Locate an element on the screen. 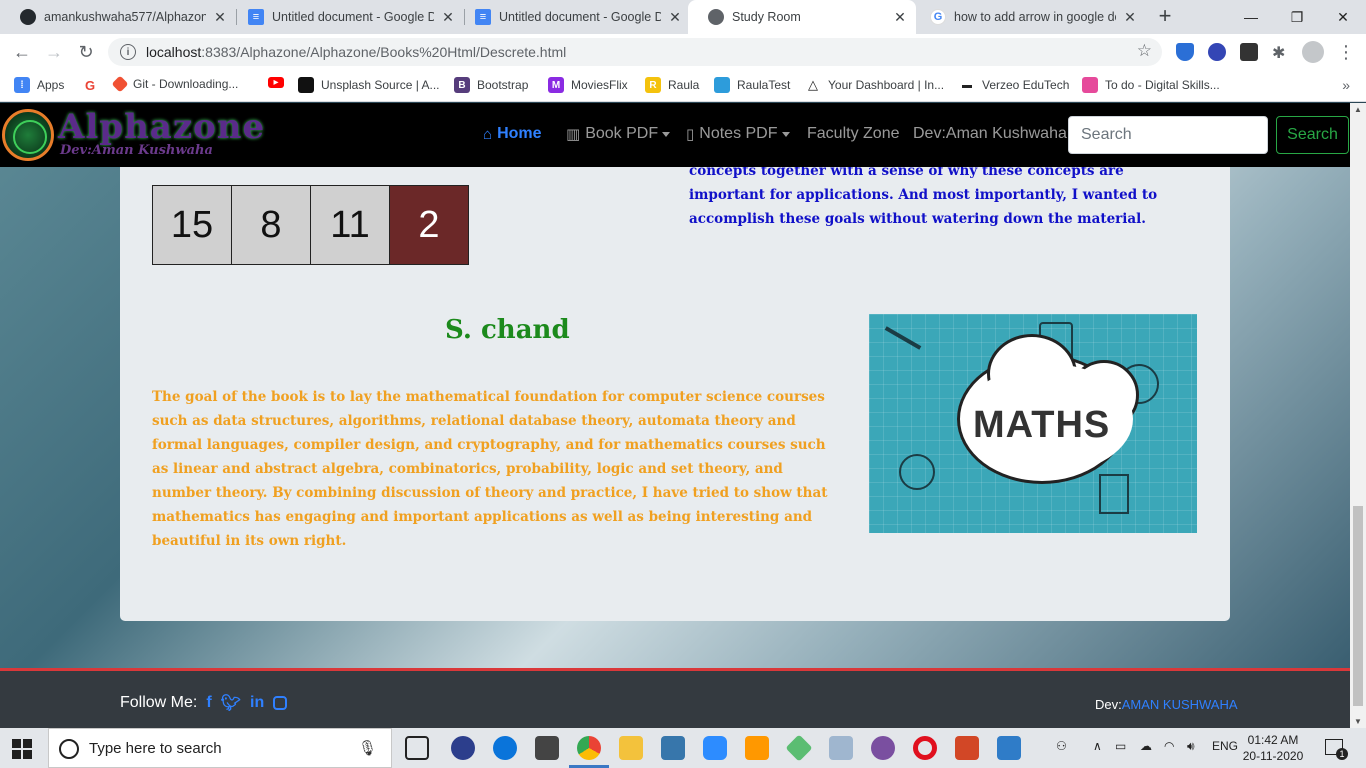 The height and width of the screenshot is (768, 1366). eclipse-icon is located at coordinates (463, 748).